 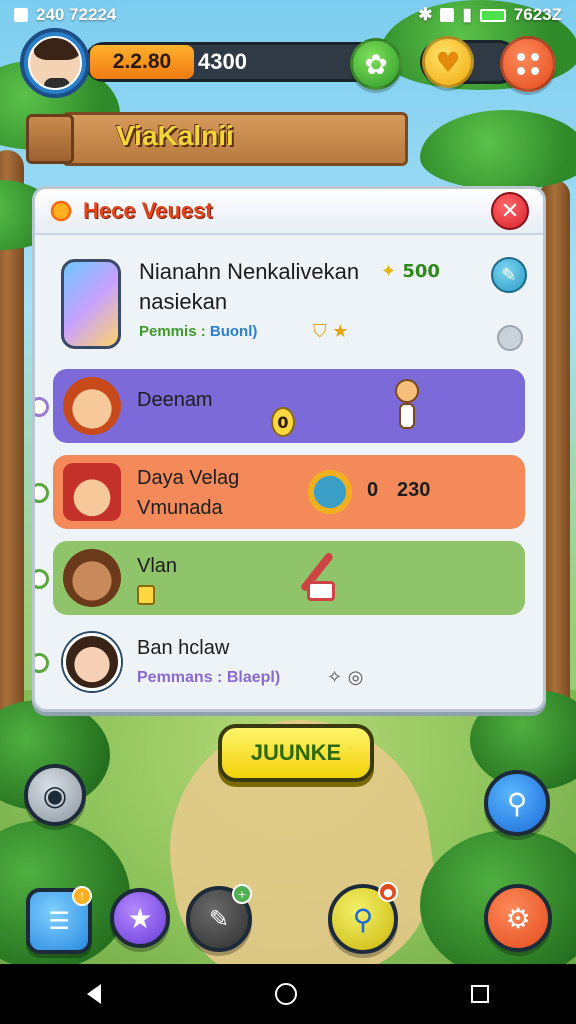 What do you see at coordinates (280, 492) in the screenshot?
I see `list-item-daya-velag: Daya Velag Vmunada 0 230` at bounding box center [280, 492].